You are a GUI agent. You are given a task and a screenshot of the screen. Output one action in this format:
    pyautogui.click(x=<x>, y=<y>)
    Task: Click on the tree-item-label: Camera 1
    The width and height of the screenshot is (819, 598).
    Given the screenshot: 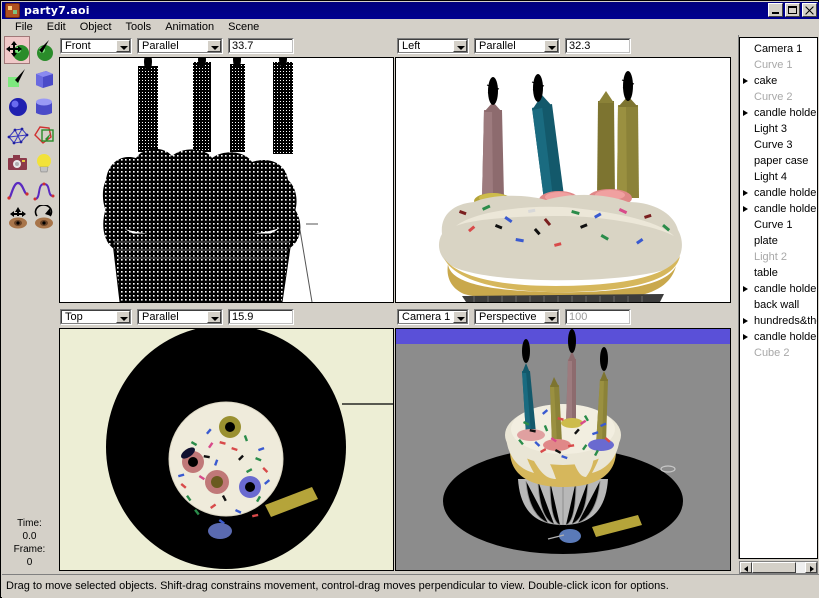 What is the action you would take?
    pyautogui.click(x=778, y=49)
    